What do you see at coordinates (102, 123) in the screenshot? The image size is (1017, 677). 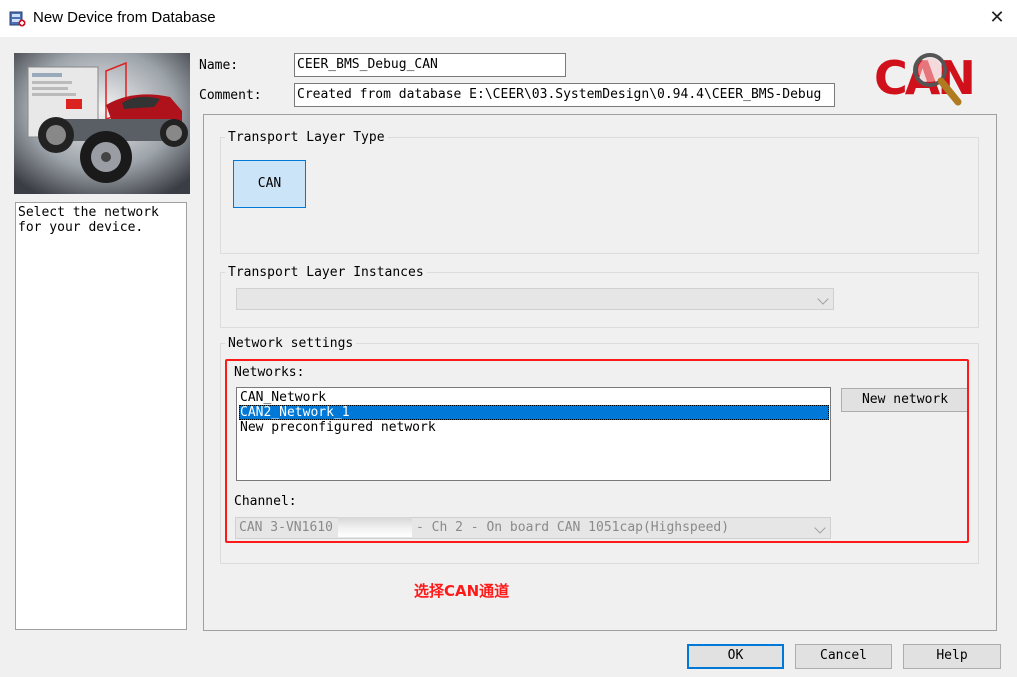 I see `vehicle-image` at bounding box center [102, 123].